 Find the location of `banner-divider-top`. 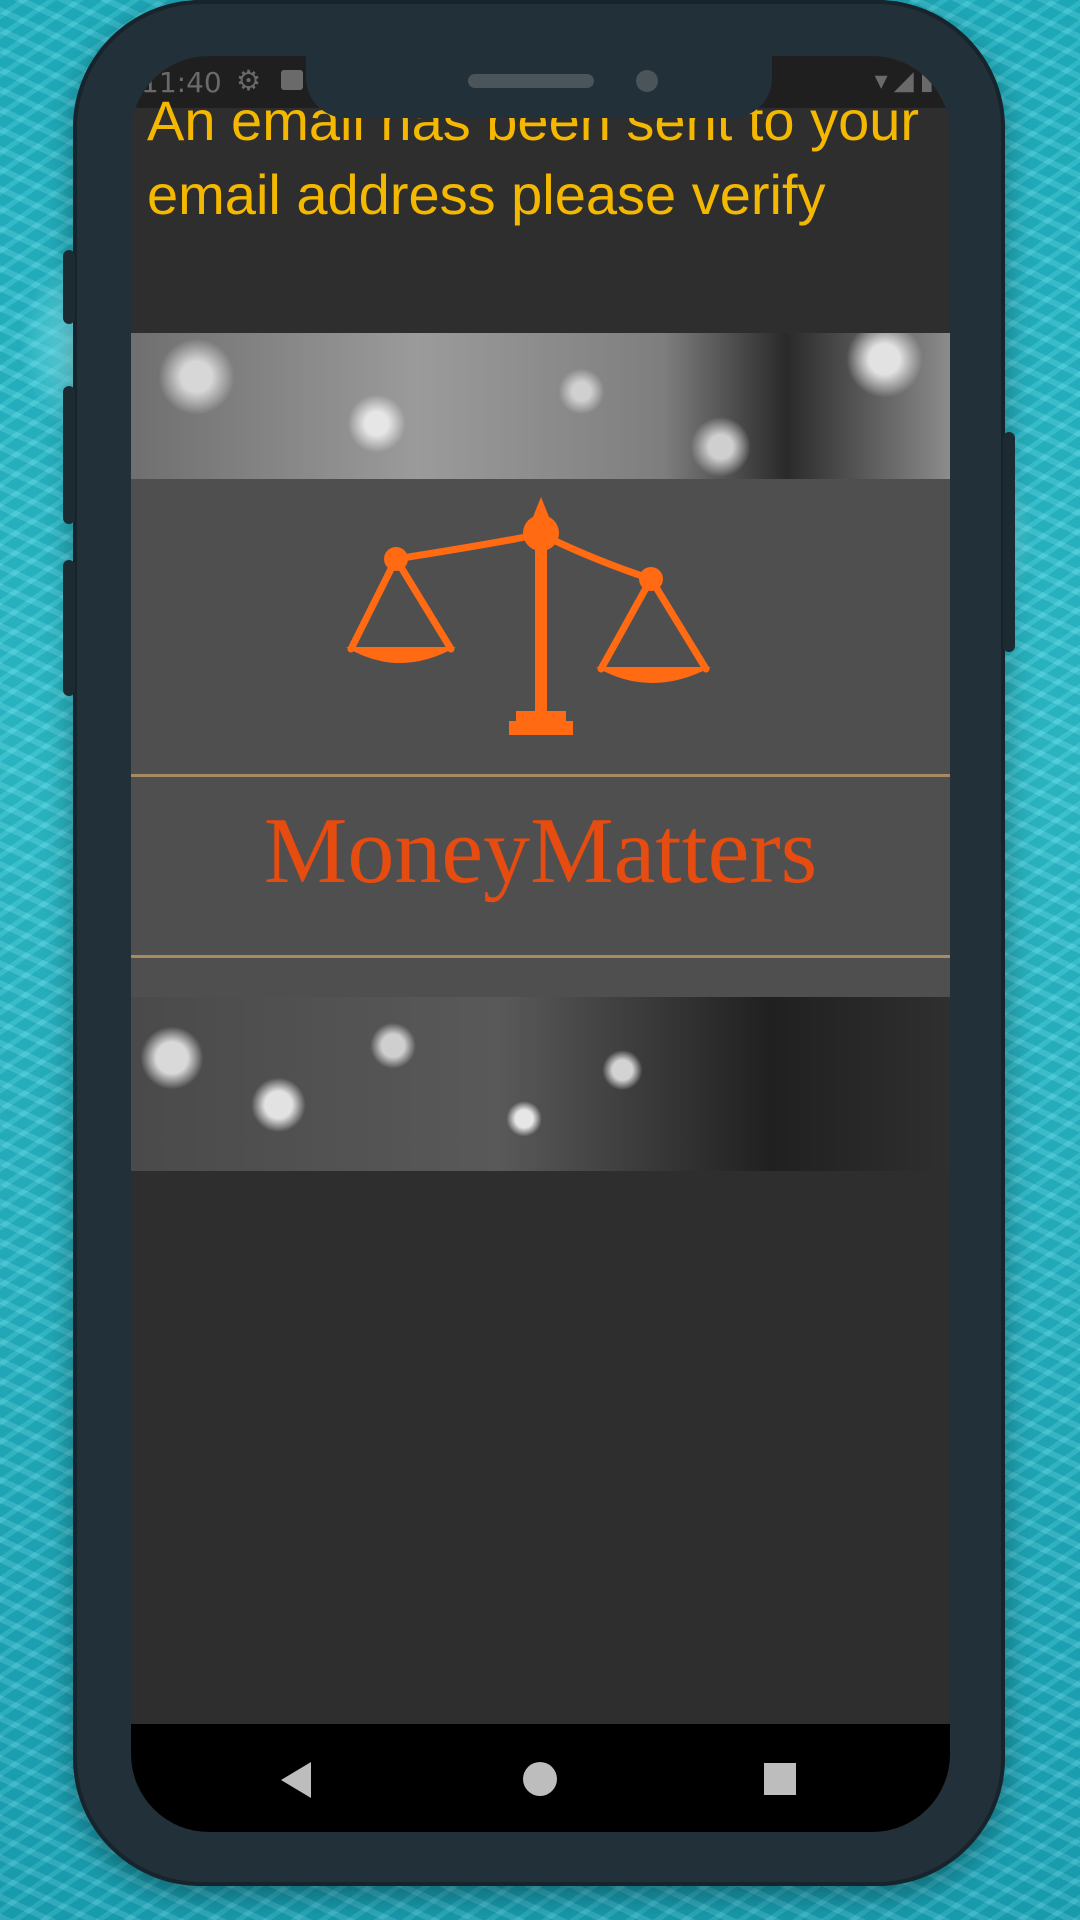

banner-divider-top is located at coordinates (540, 775).